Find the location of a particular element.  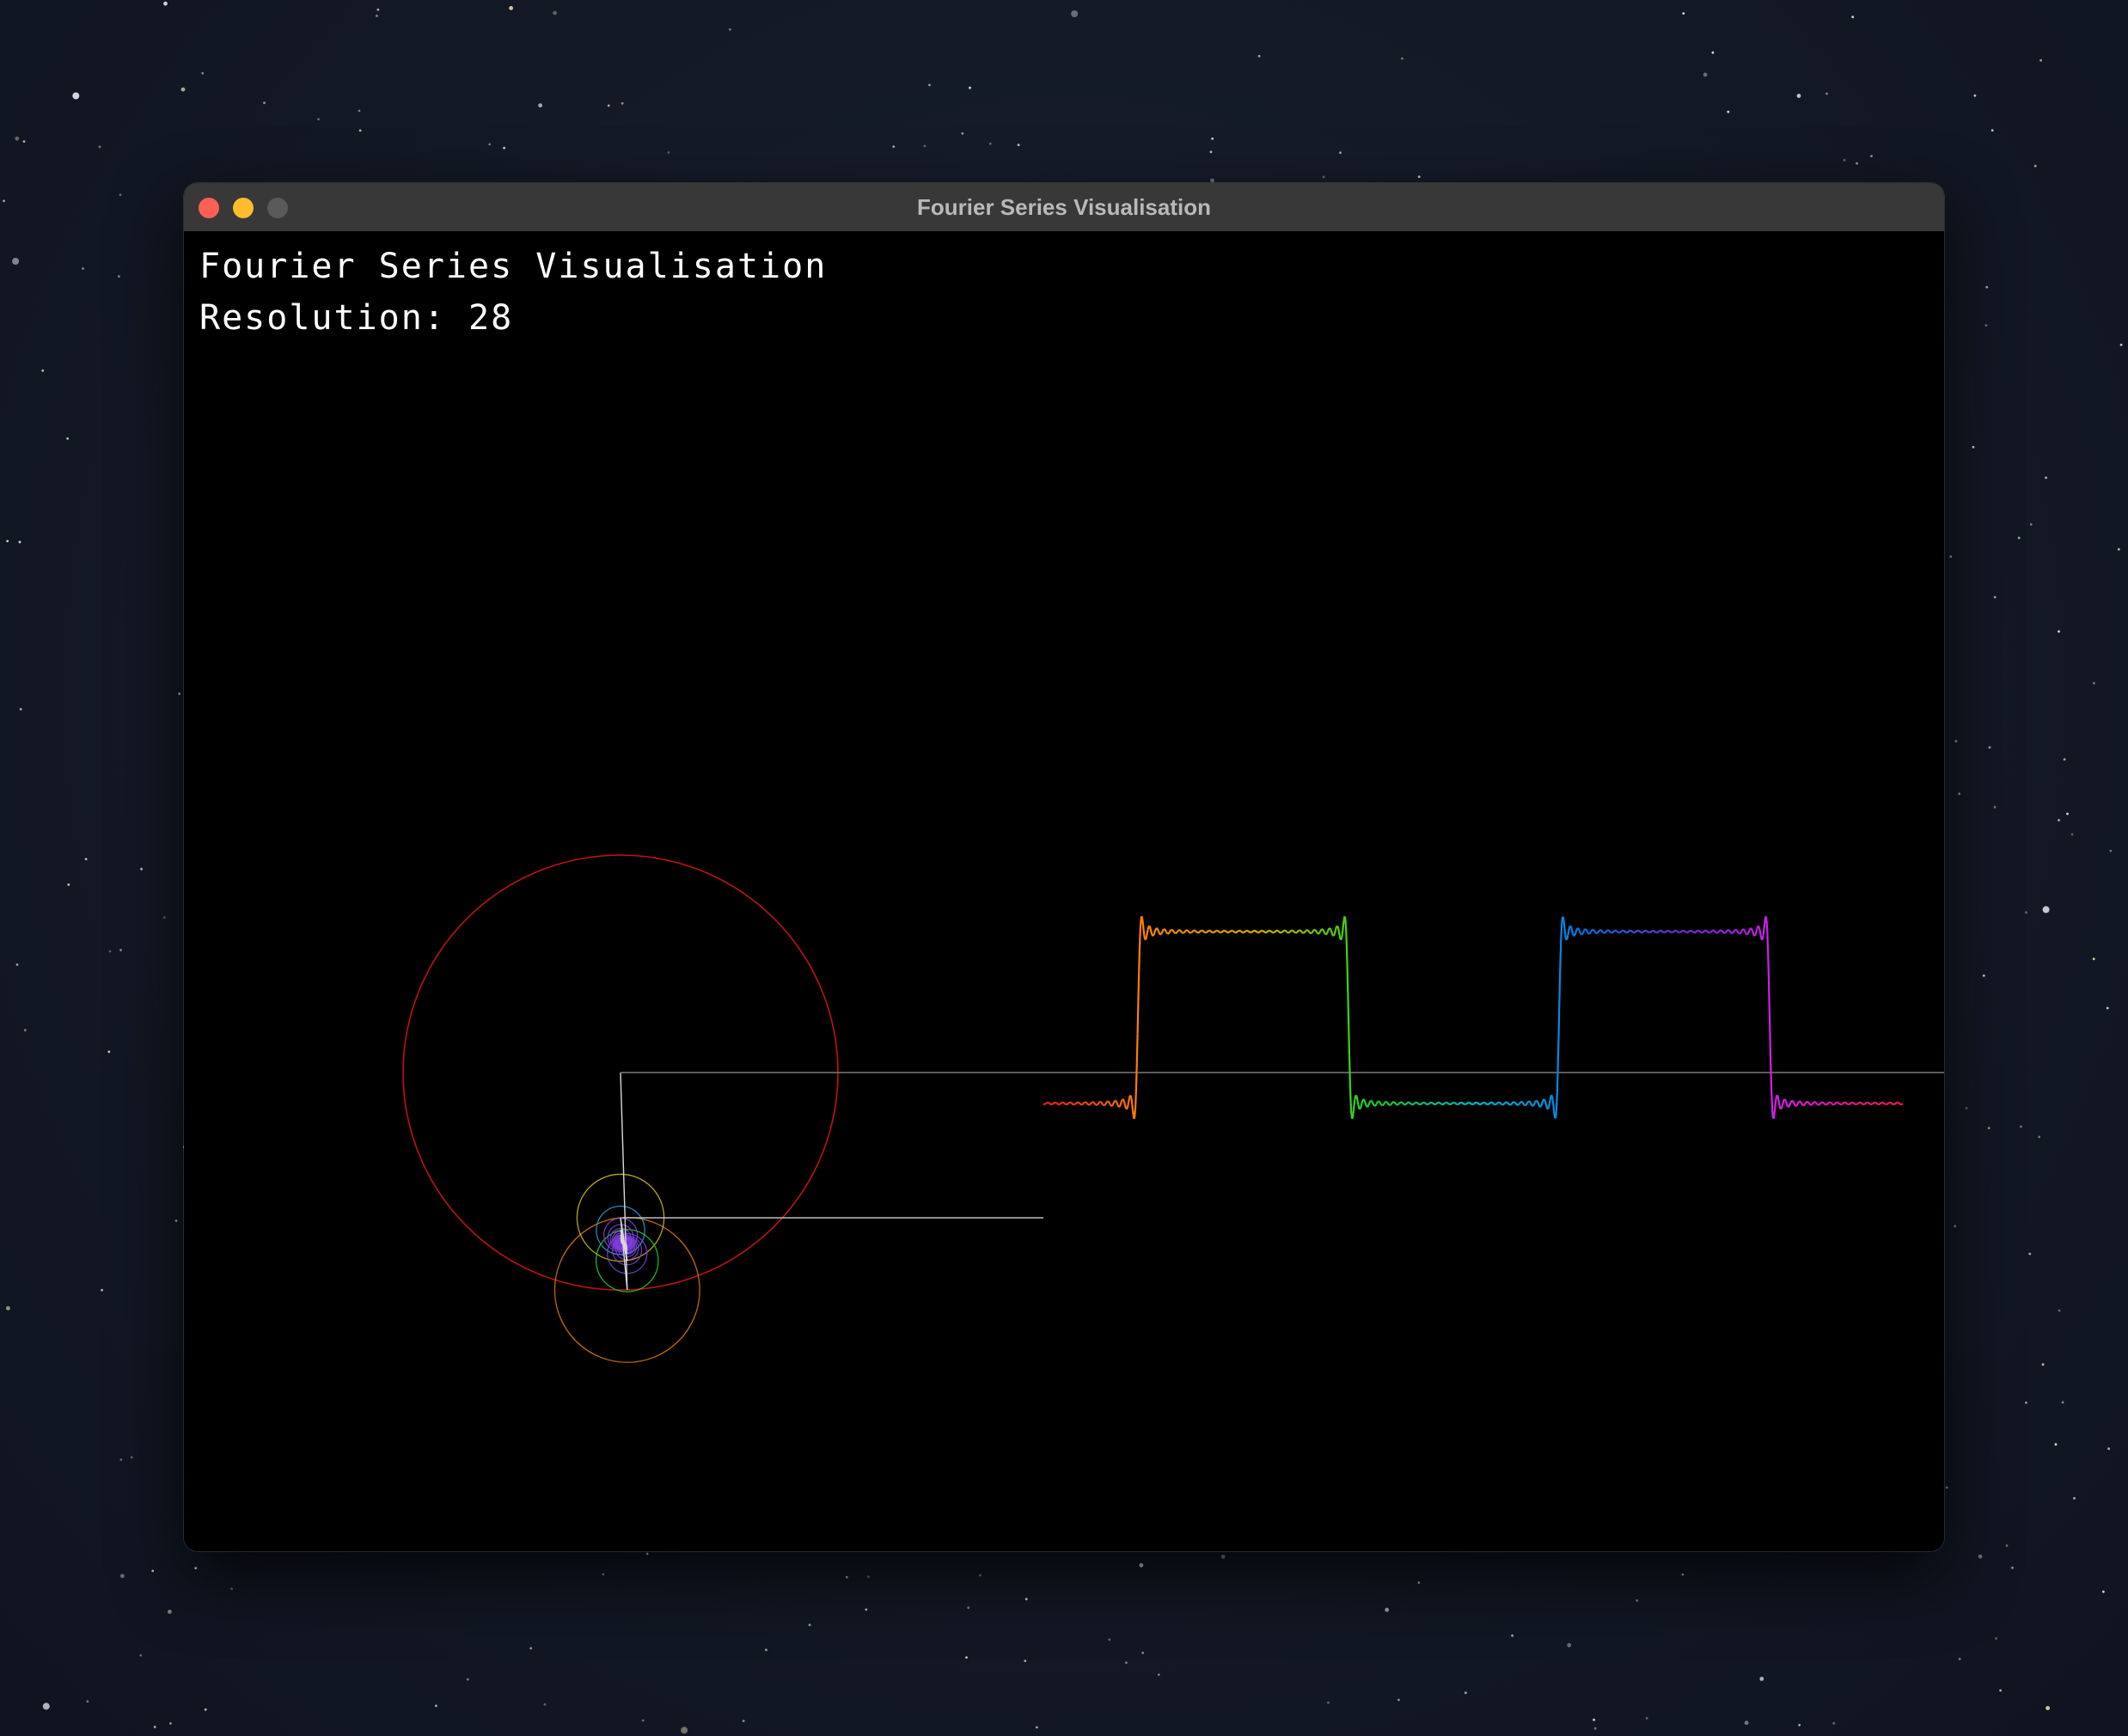

epicycle-radius is located at coordinates (624, 1243).